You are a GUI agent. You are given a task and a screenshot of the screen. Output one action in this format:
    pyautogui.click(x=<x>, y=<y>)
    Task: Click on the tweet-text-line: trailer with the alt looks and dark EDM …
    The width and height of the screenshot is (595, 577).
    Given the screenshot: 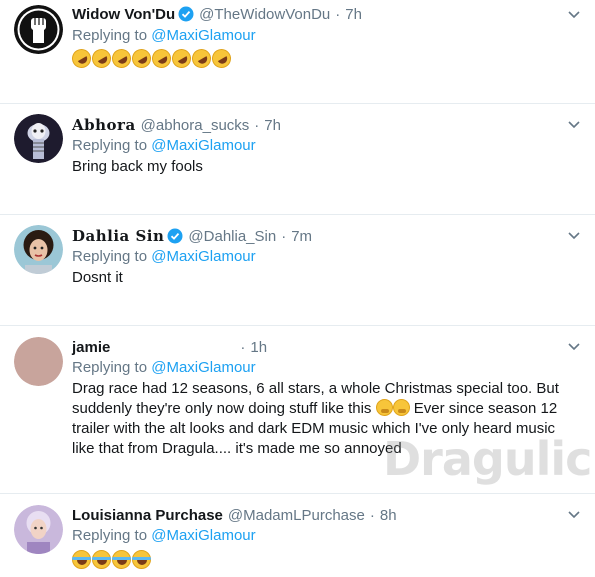 What is the action you would take?
    pyautogui.click(x=314, y=428)
    